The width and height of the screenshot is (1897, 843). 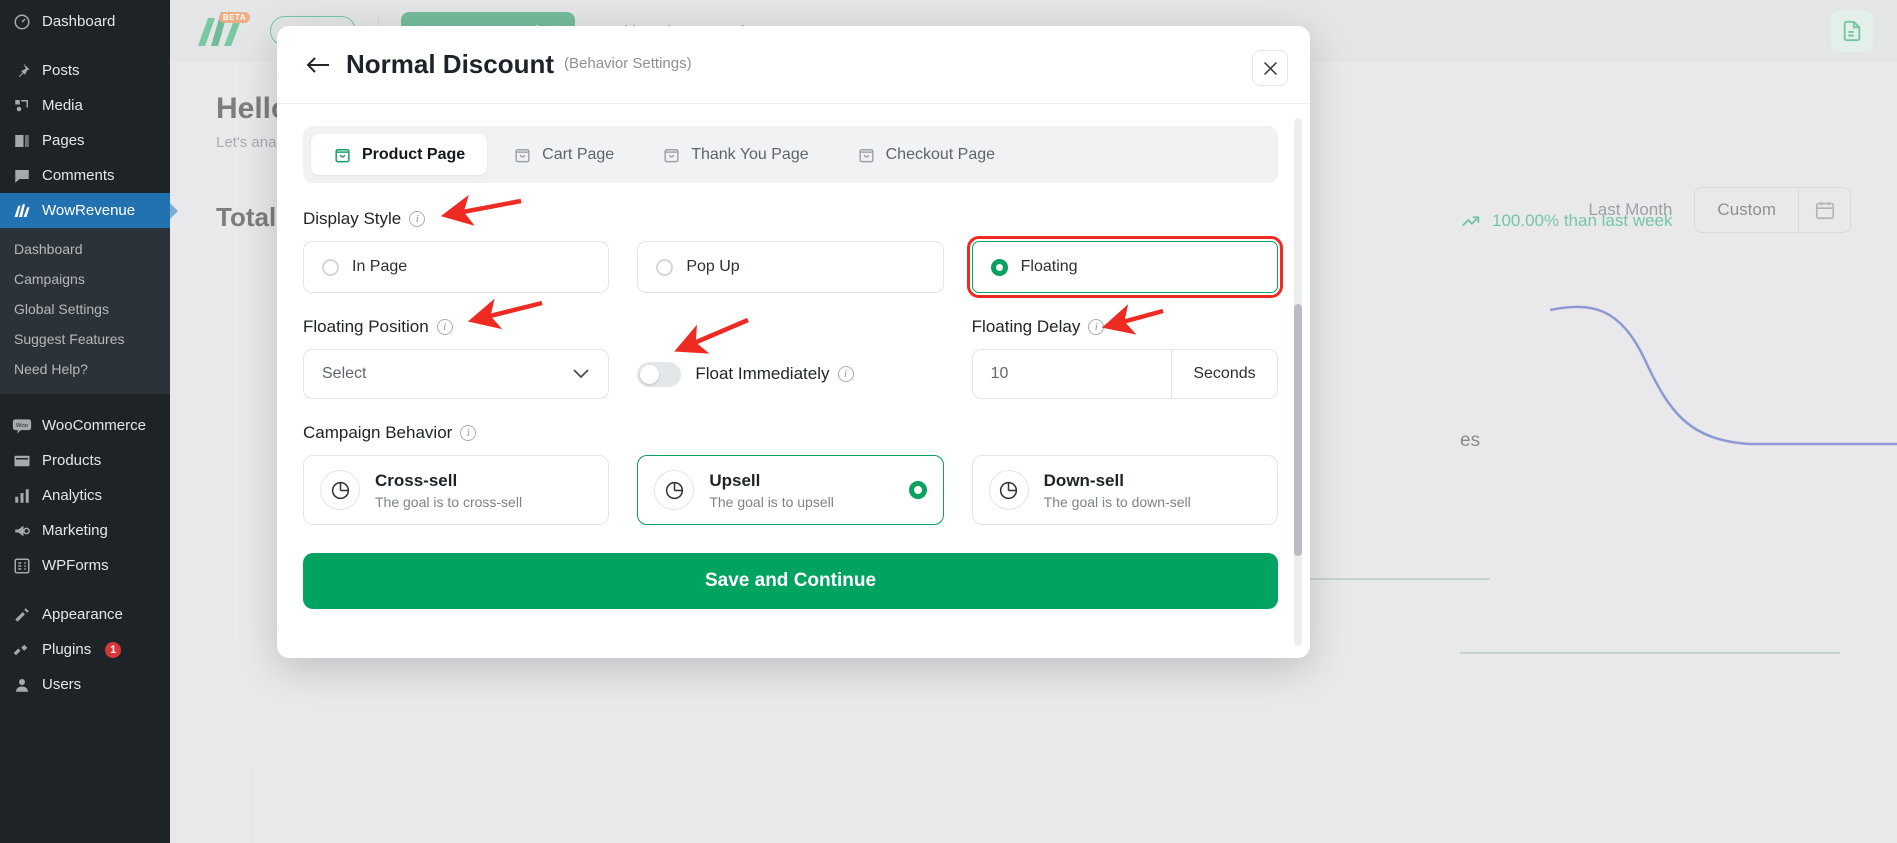 What do you see at coordinates (61, 70) in the screenshot?
I see `sidebar-label: Posts` at bounding box center [61, 70].